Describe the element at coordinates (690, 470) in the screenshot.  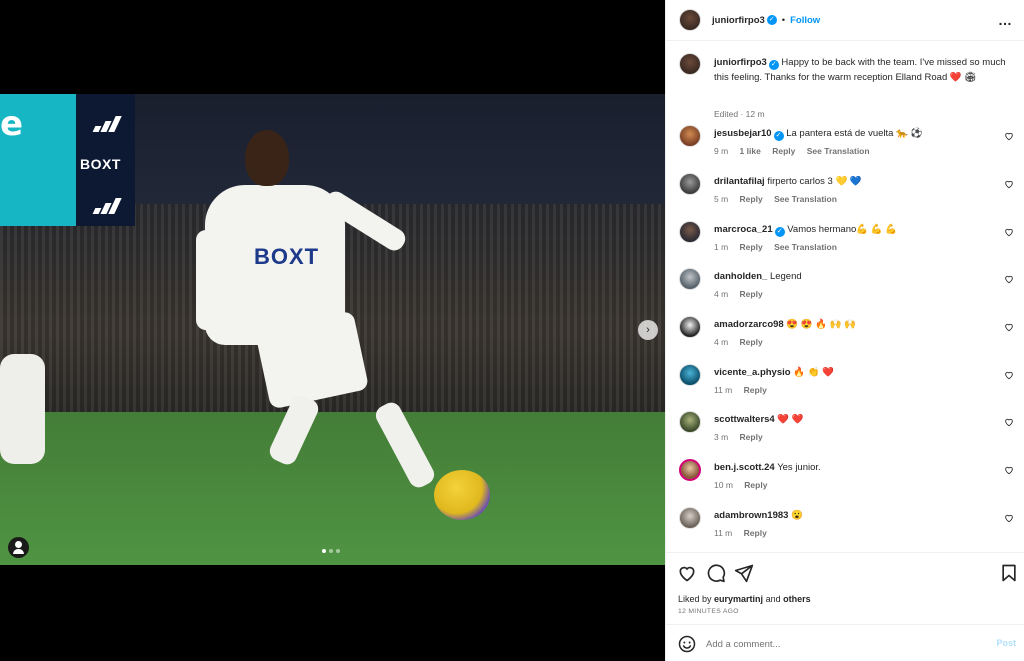
I see `commenter-avatar-story` at that location.